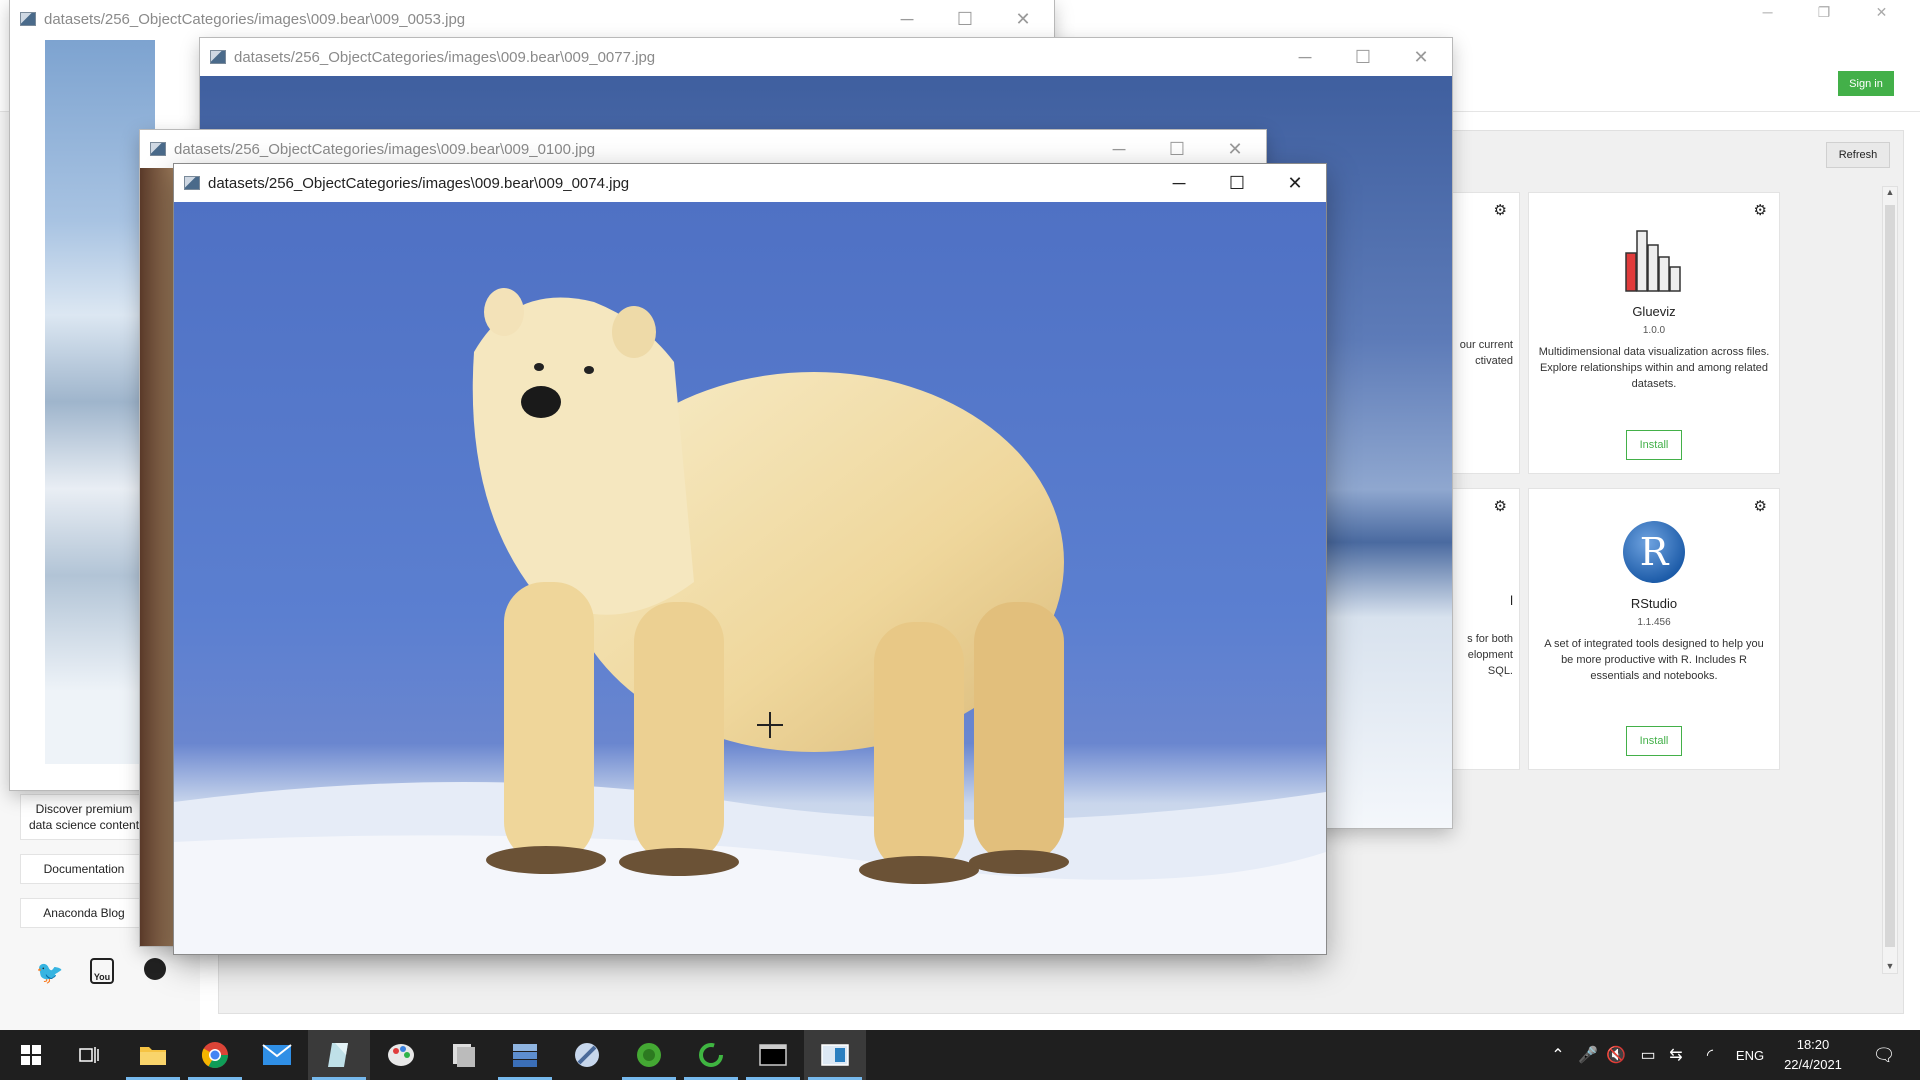  I want to click on scroll-thumb, so click(1890, 576).